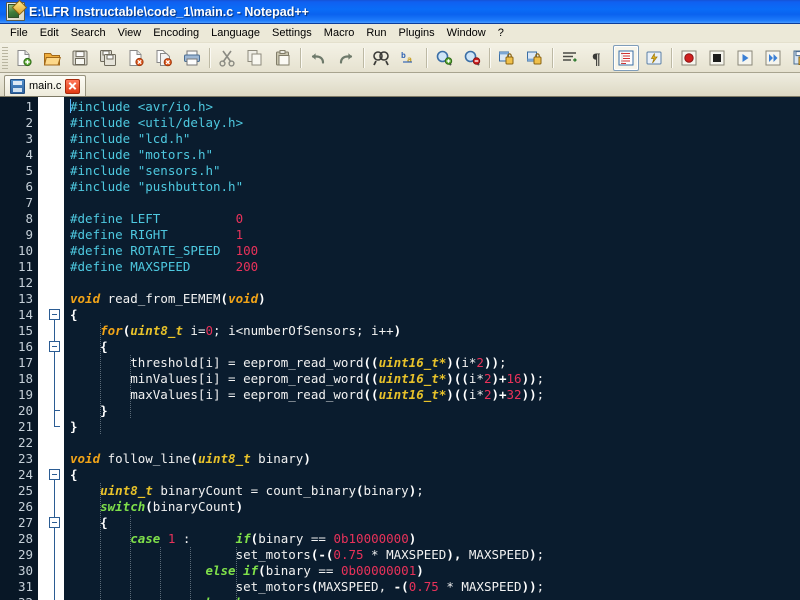 This screenshot has height=600, width=800. I want to click on line-number: 23, so click(25, 458).